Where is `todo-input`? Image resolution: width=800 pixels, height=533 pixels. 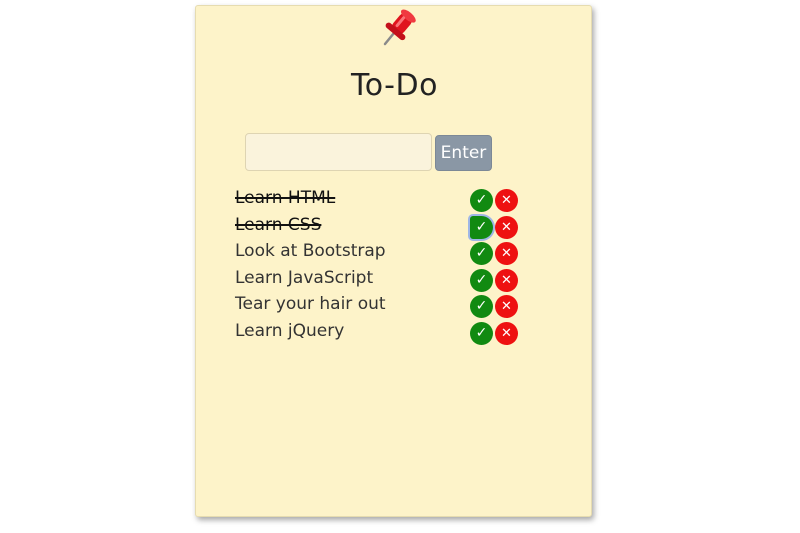 todo-input is located at coordinates (338, 152).